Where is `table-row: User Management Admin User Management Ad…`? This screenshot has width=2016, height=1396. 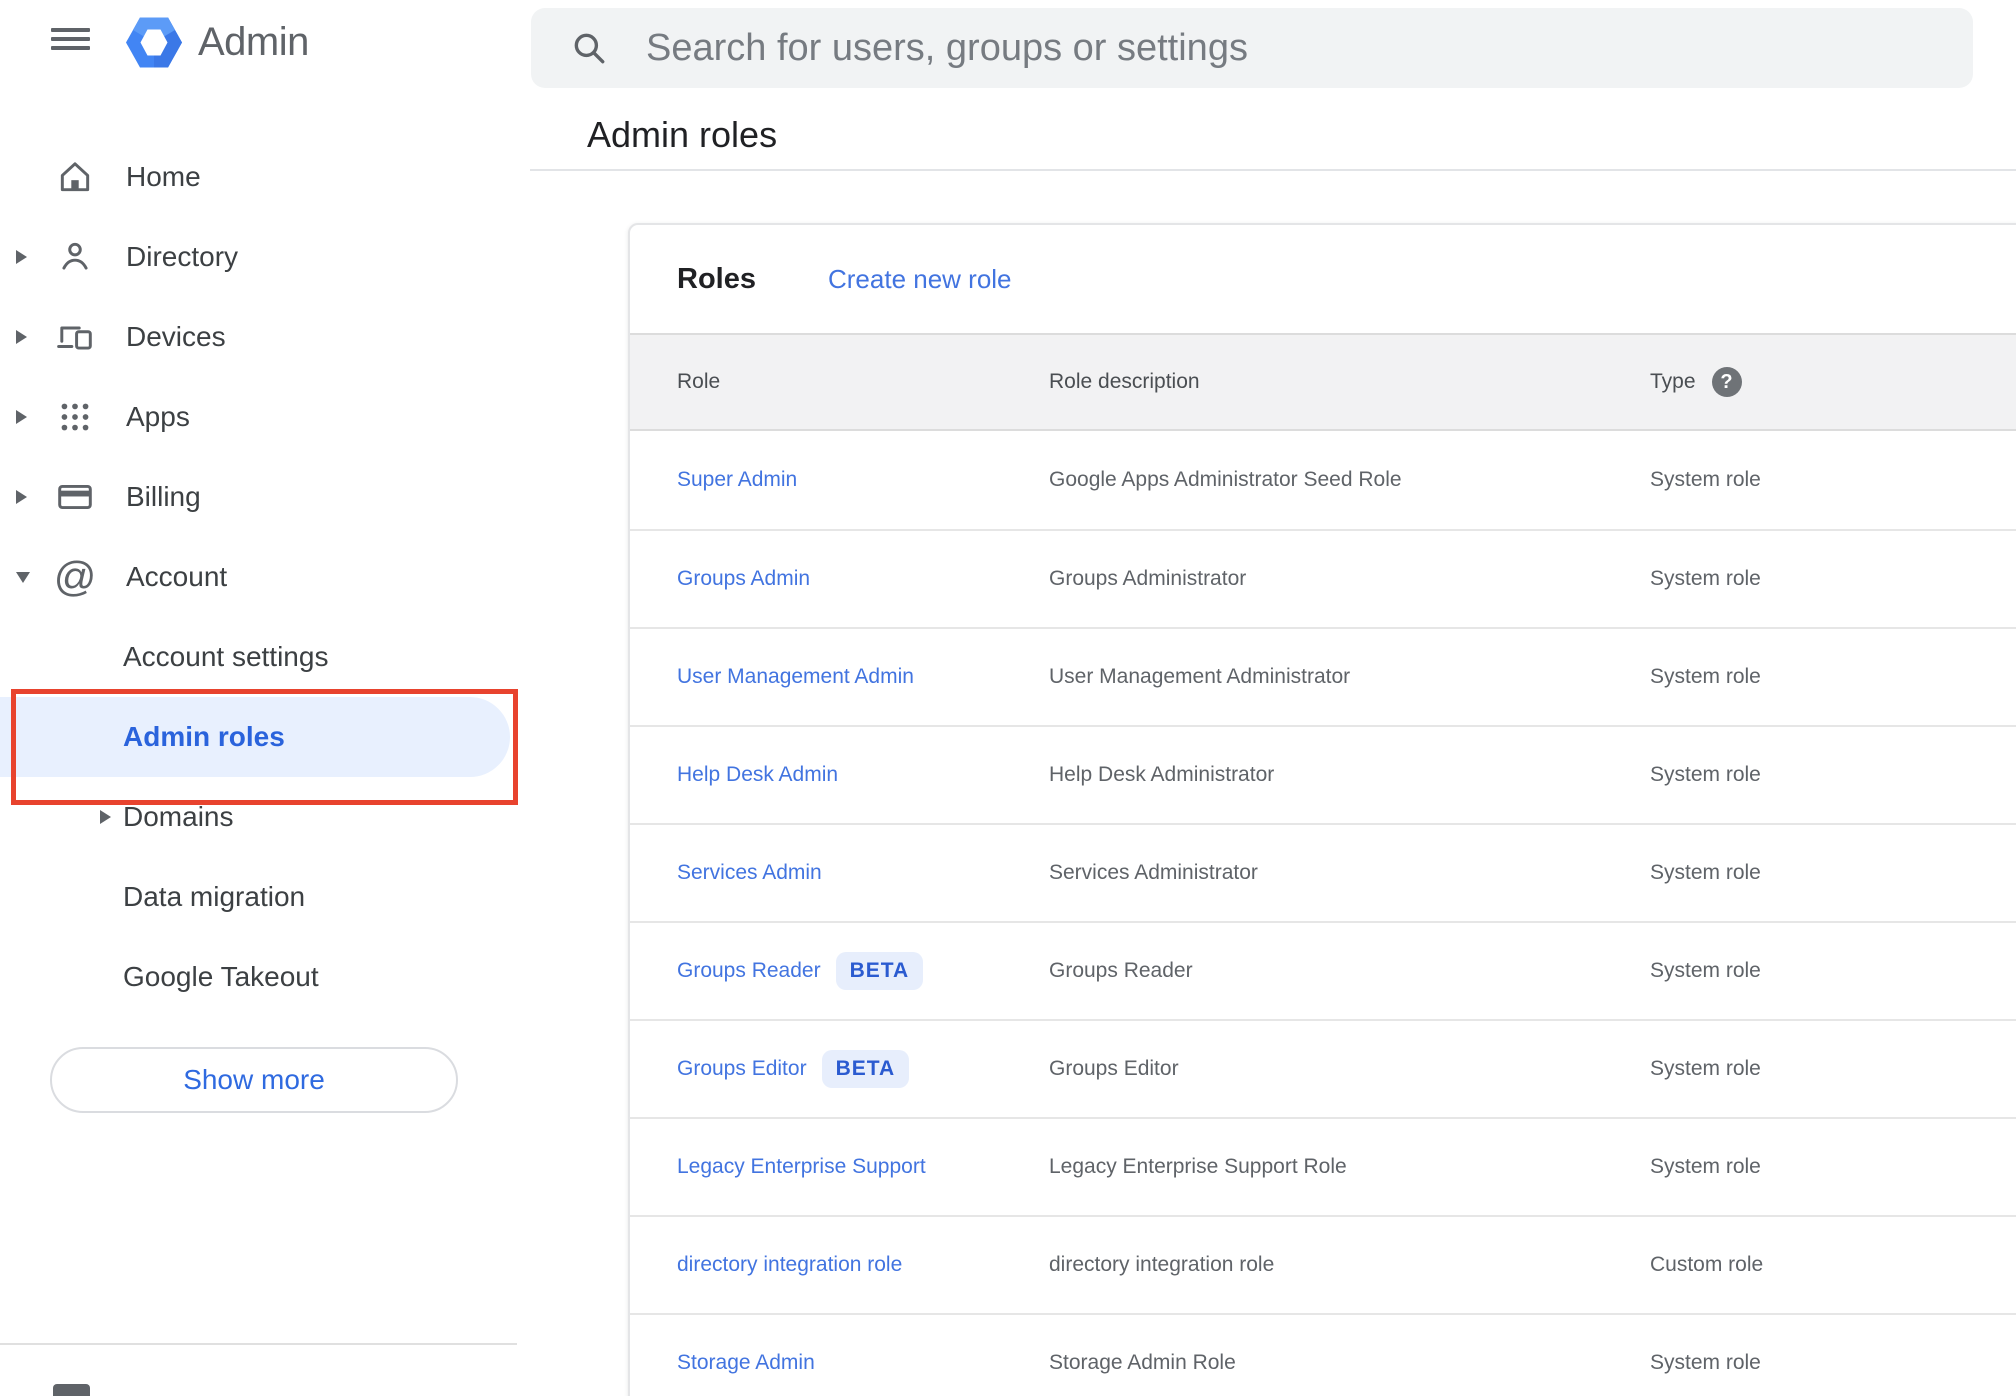 table-row: User Management Admin User Management Ad… is located at coordinates (1323, 676).